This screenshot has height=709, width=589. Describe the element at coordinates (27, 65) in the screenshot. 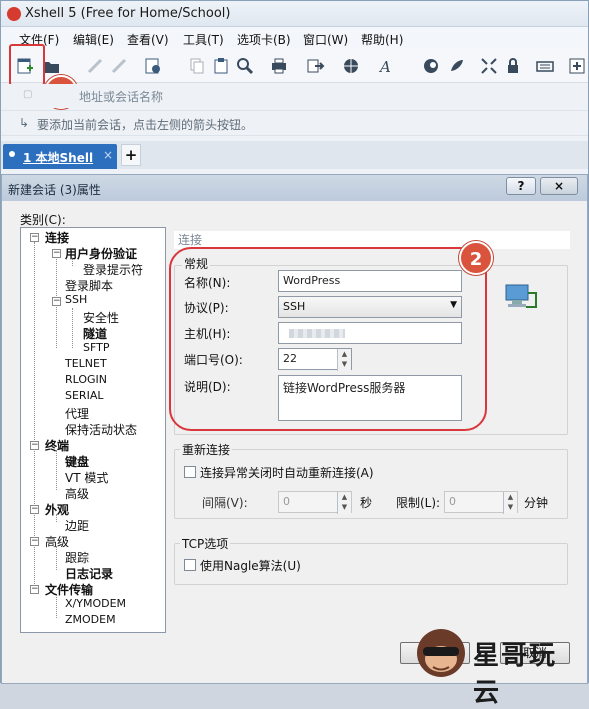

I see `annotation-highlight-box` at that location.